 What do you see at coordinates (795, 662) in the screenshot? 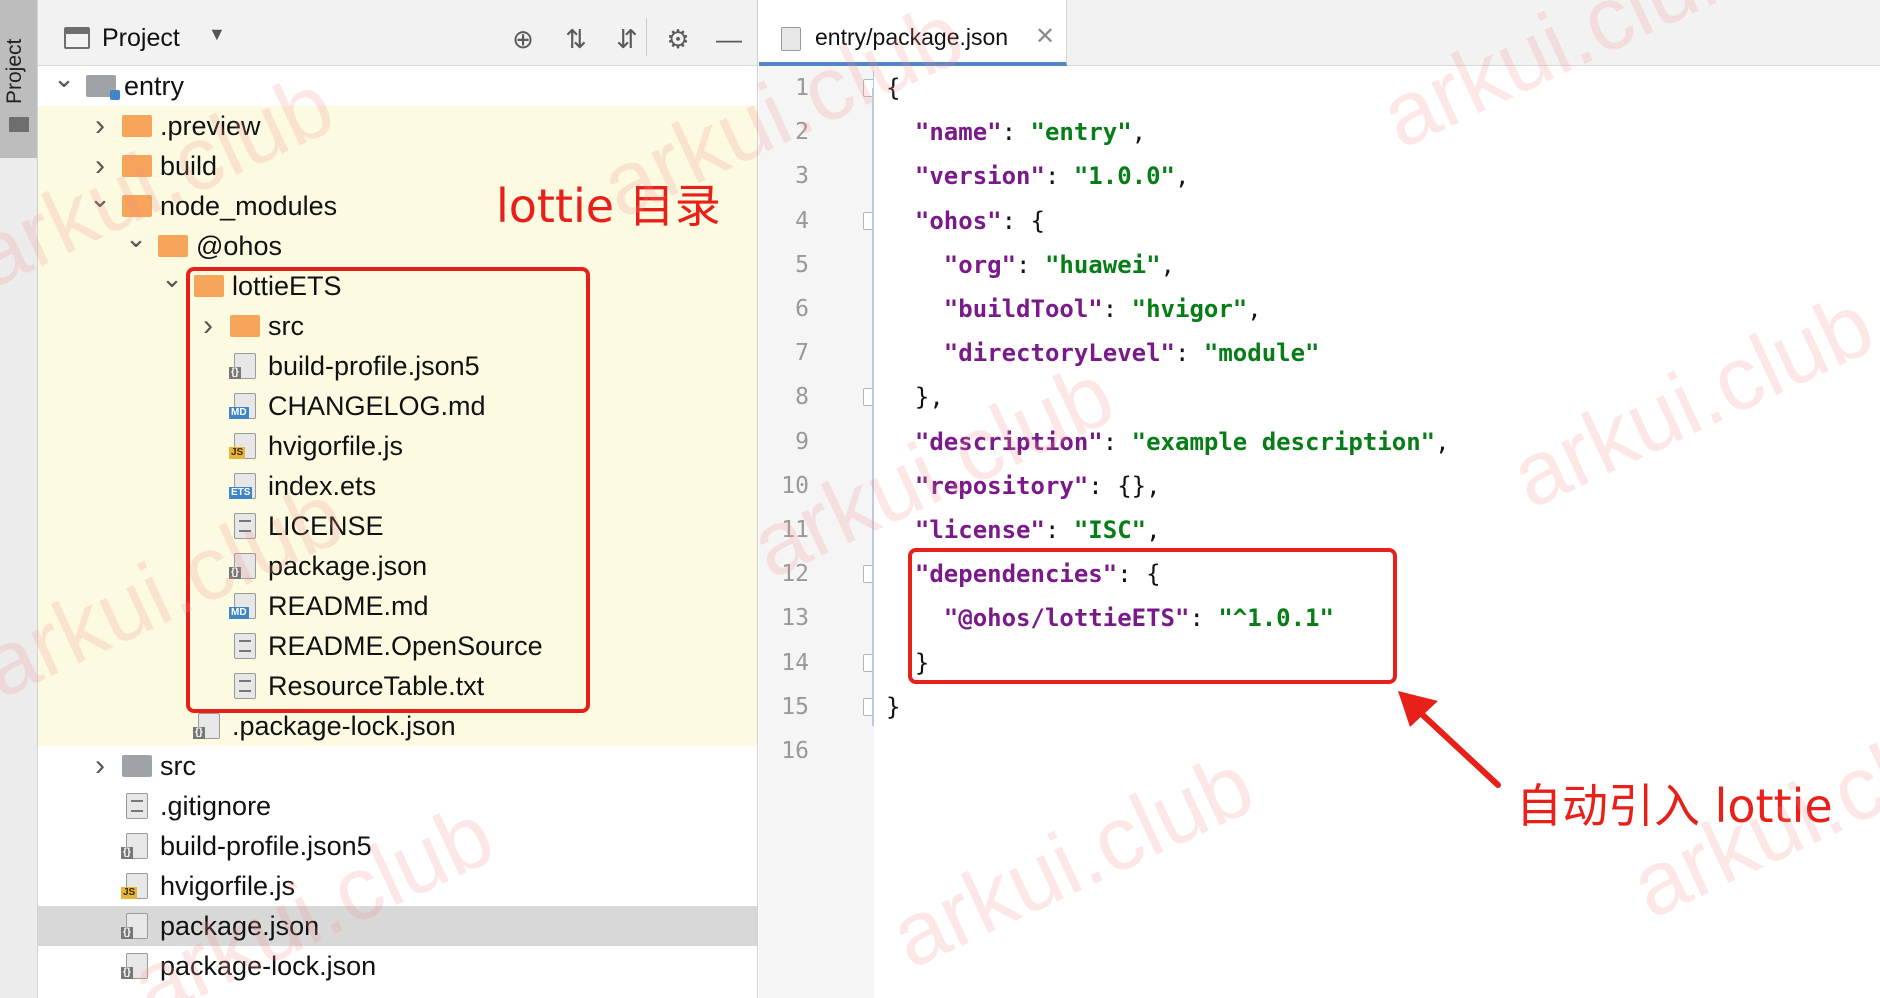
I see `line-number: 14` at bounding box center [795, 662].